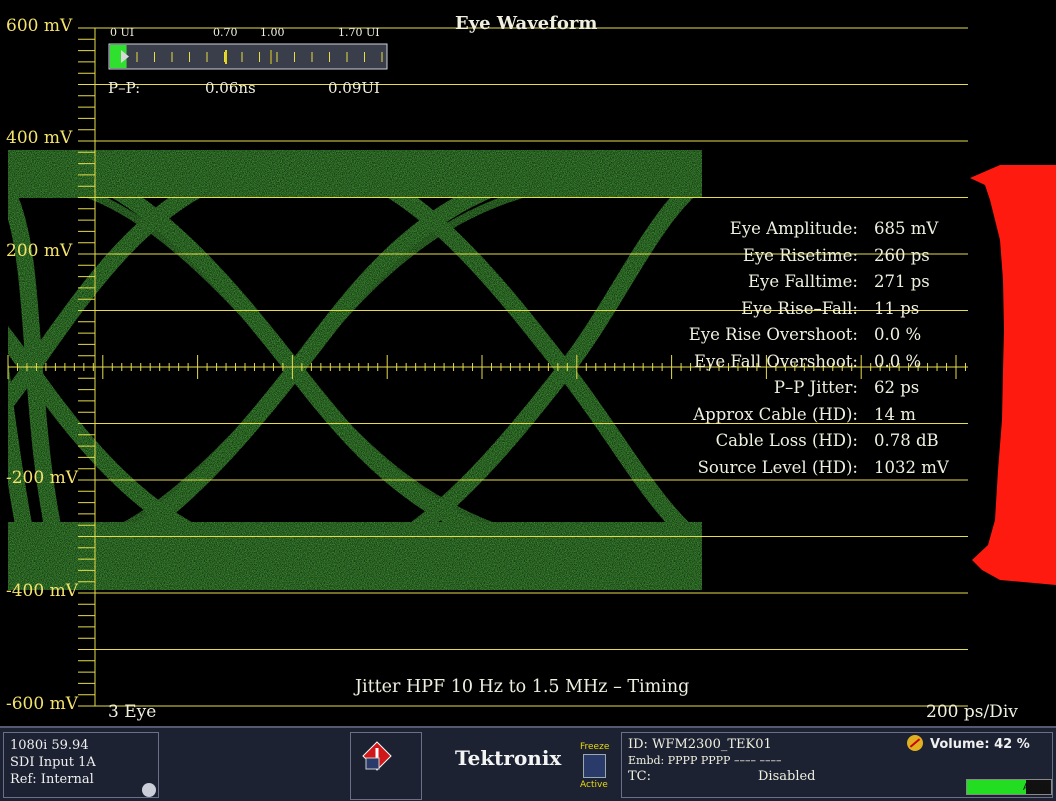  I want to click on mute-icon, so click(915, 743).